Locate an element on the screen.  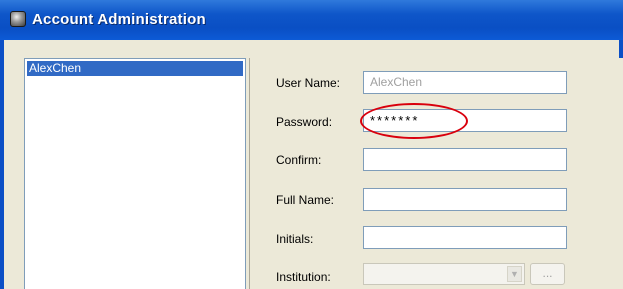
window-title: Account Administration is located at coordinates (119, 19).